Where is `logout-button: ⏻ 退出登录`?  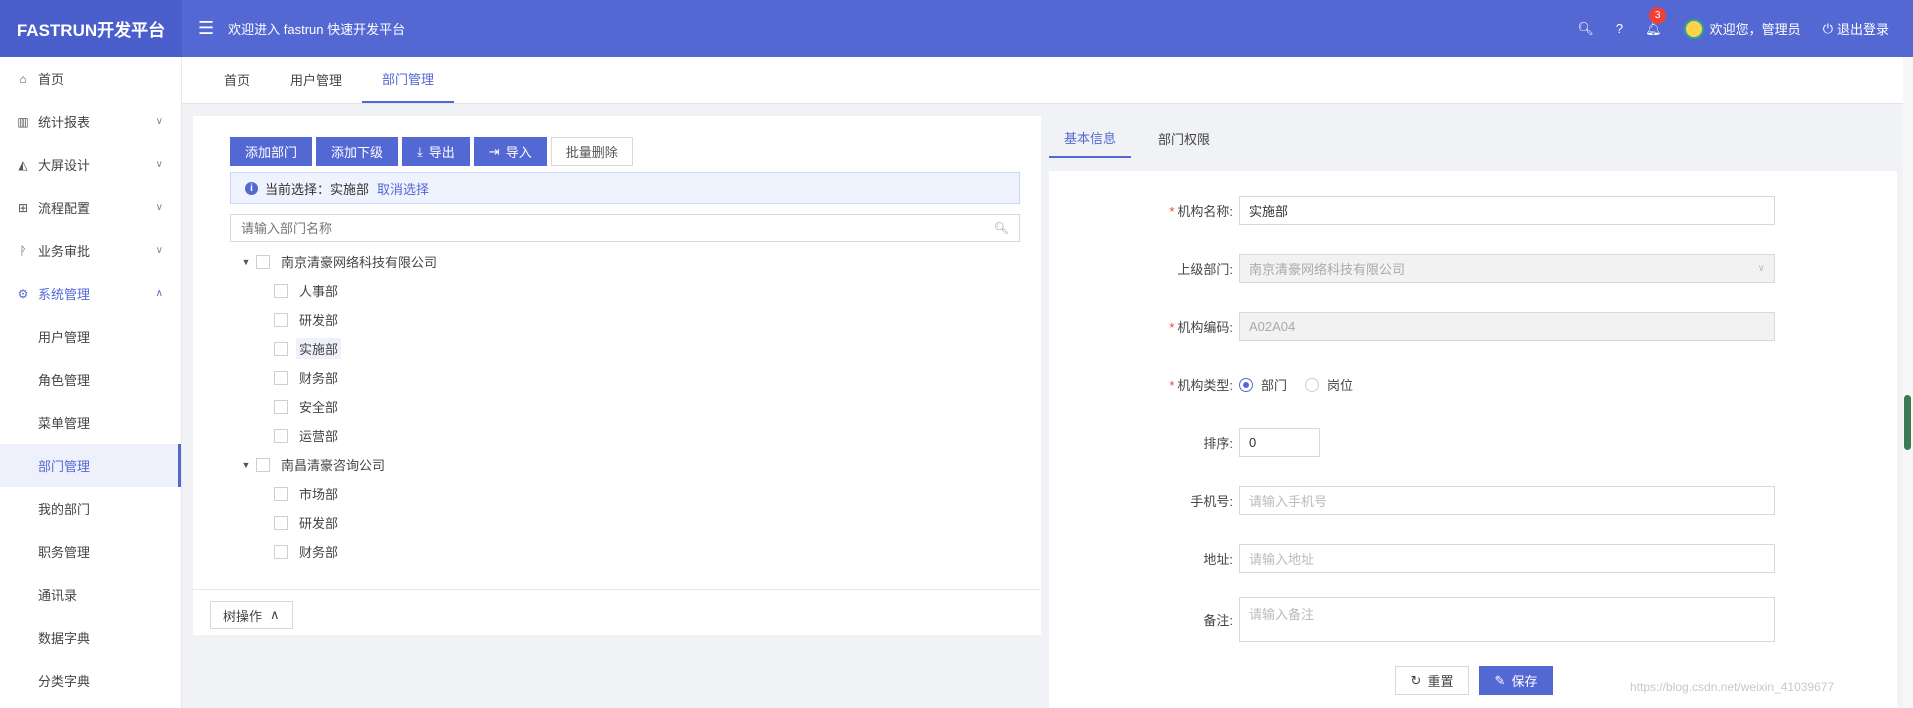 logout-button: ⏻ 退出登录 is located at coordinates (1856, 28).